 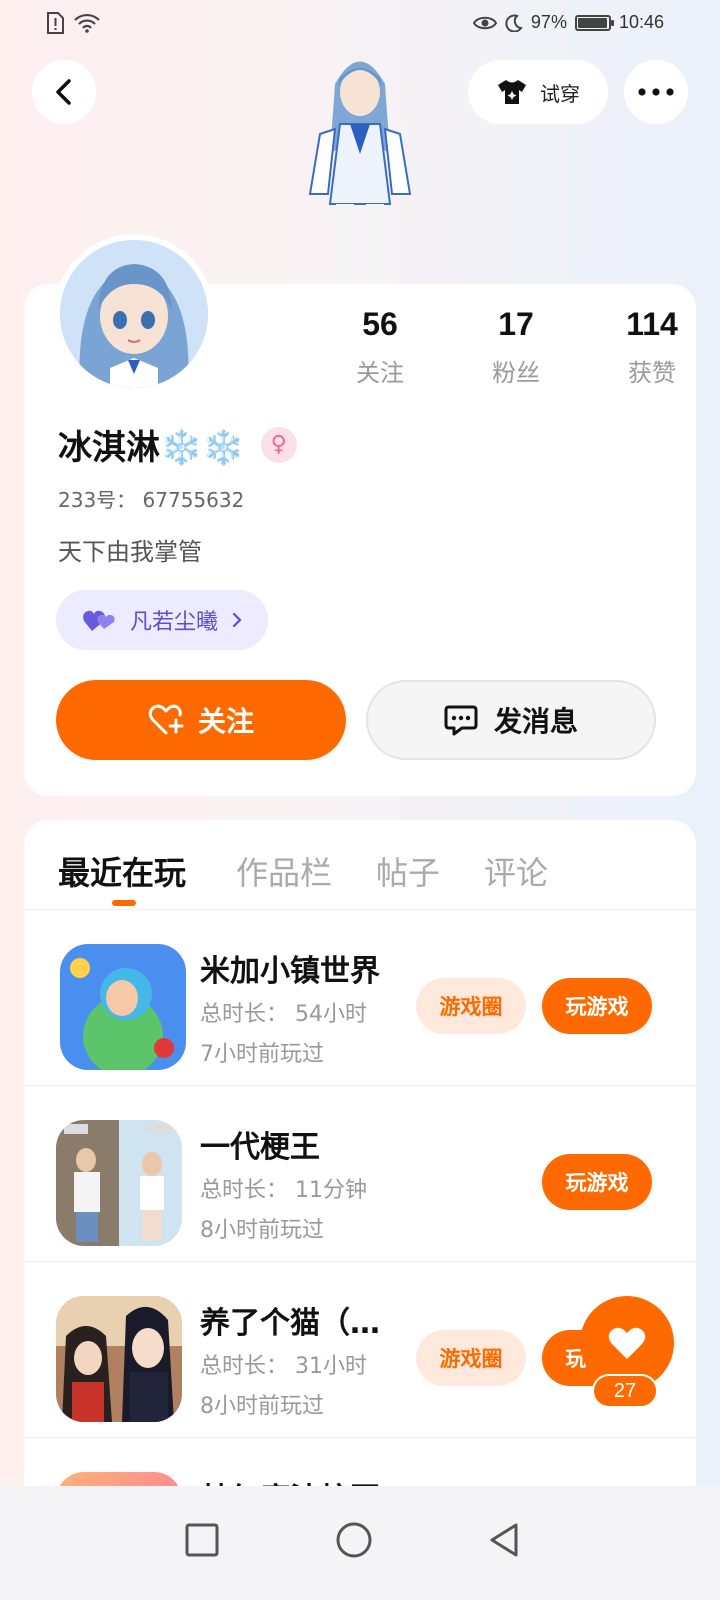 I want to click on battery-icon, so click(x=594, y=22).